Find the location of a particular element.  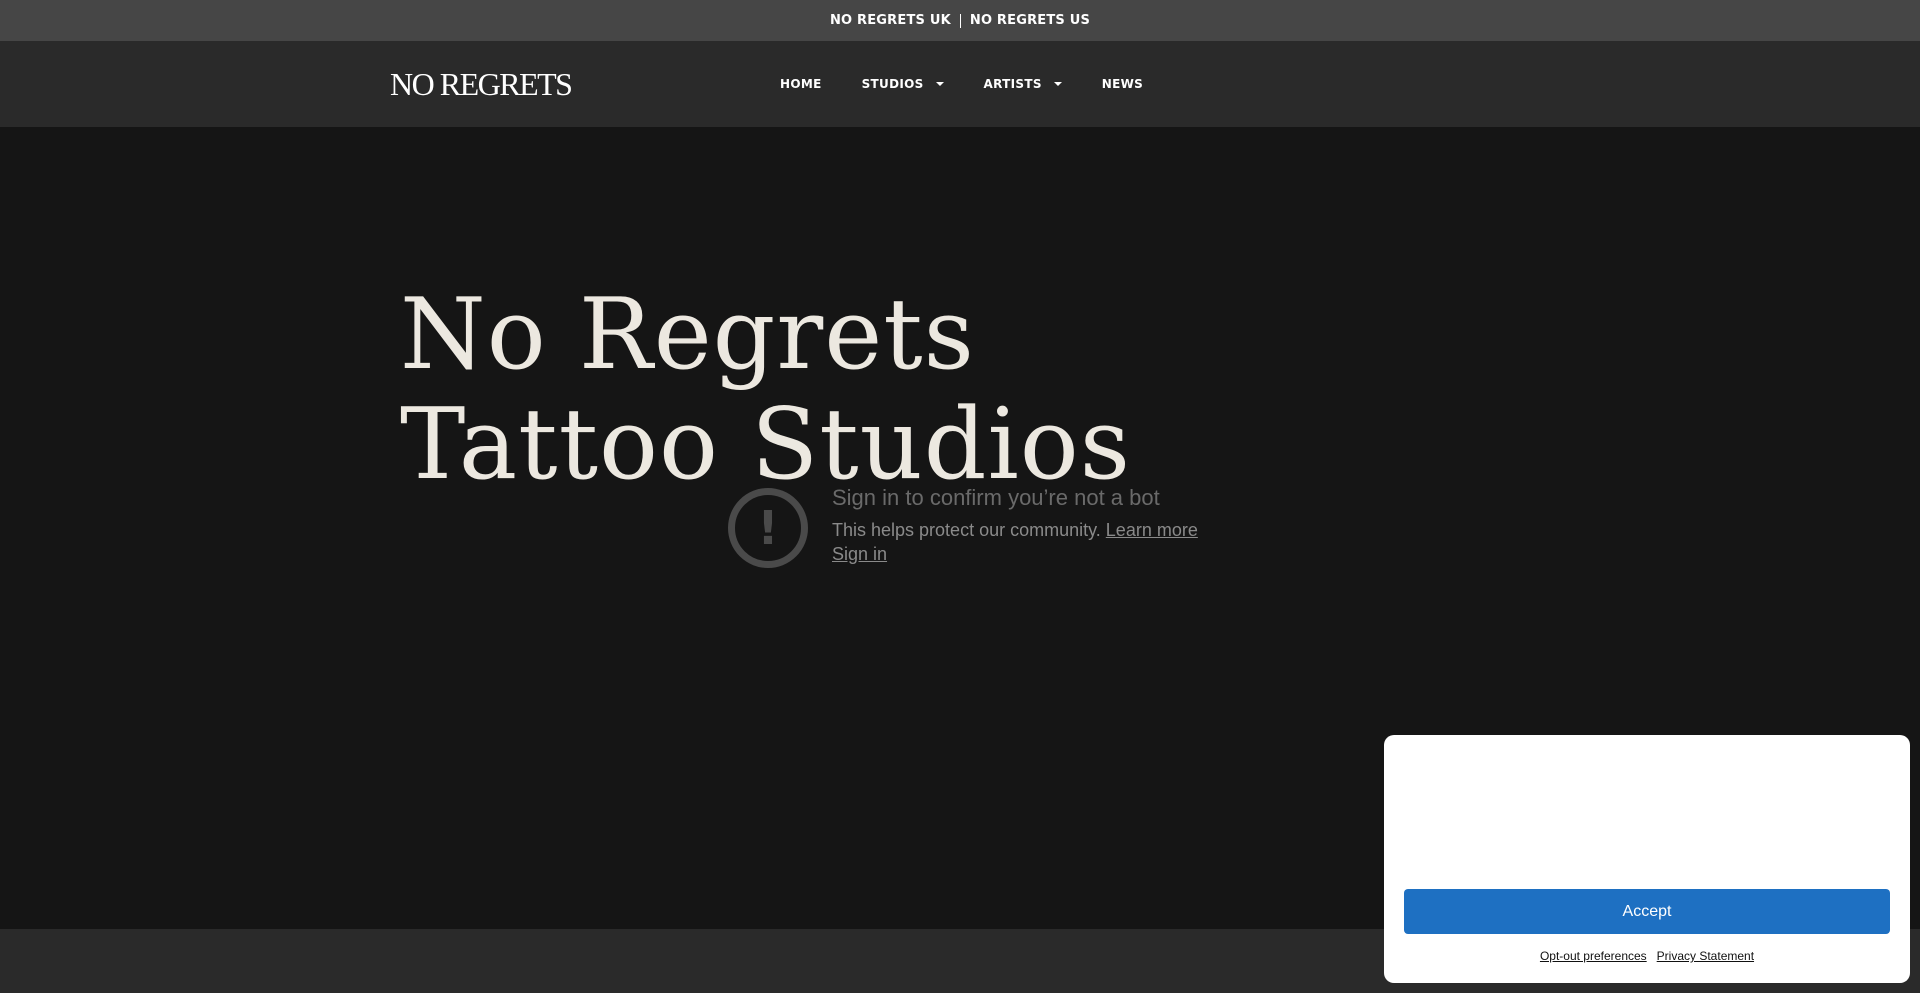

region-divider is located at coordinates (960, 20).